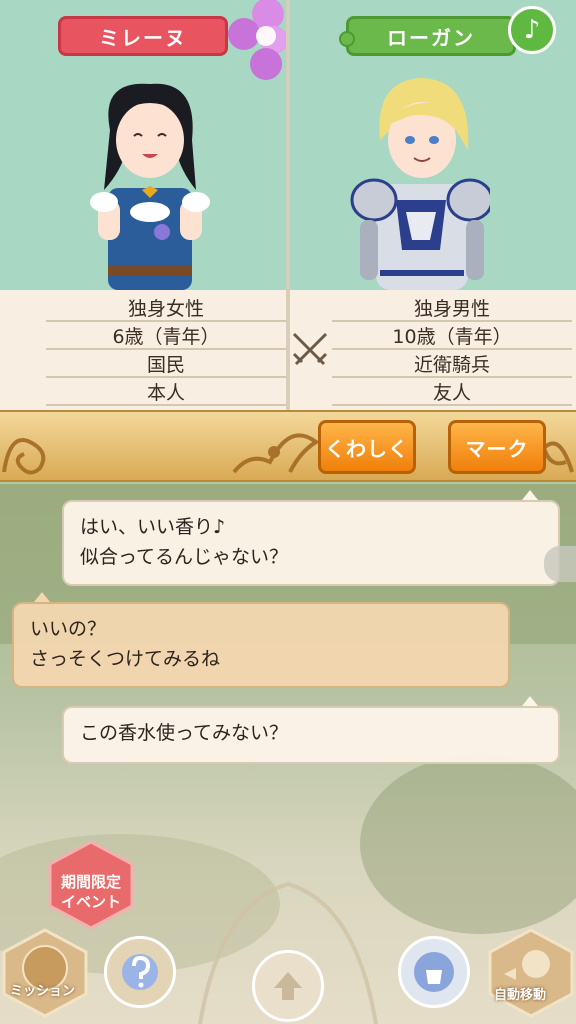 Image resolution: width=576 pixels, height=1024 pixels. Describe the element at coordinates (560, 564) in the screenshot. I see `scroll-handle` at that location.